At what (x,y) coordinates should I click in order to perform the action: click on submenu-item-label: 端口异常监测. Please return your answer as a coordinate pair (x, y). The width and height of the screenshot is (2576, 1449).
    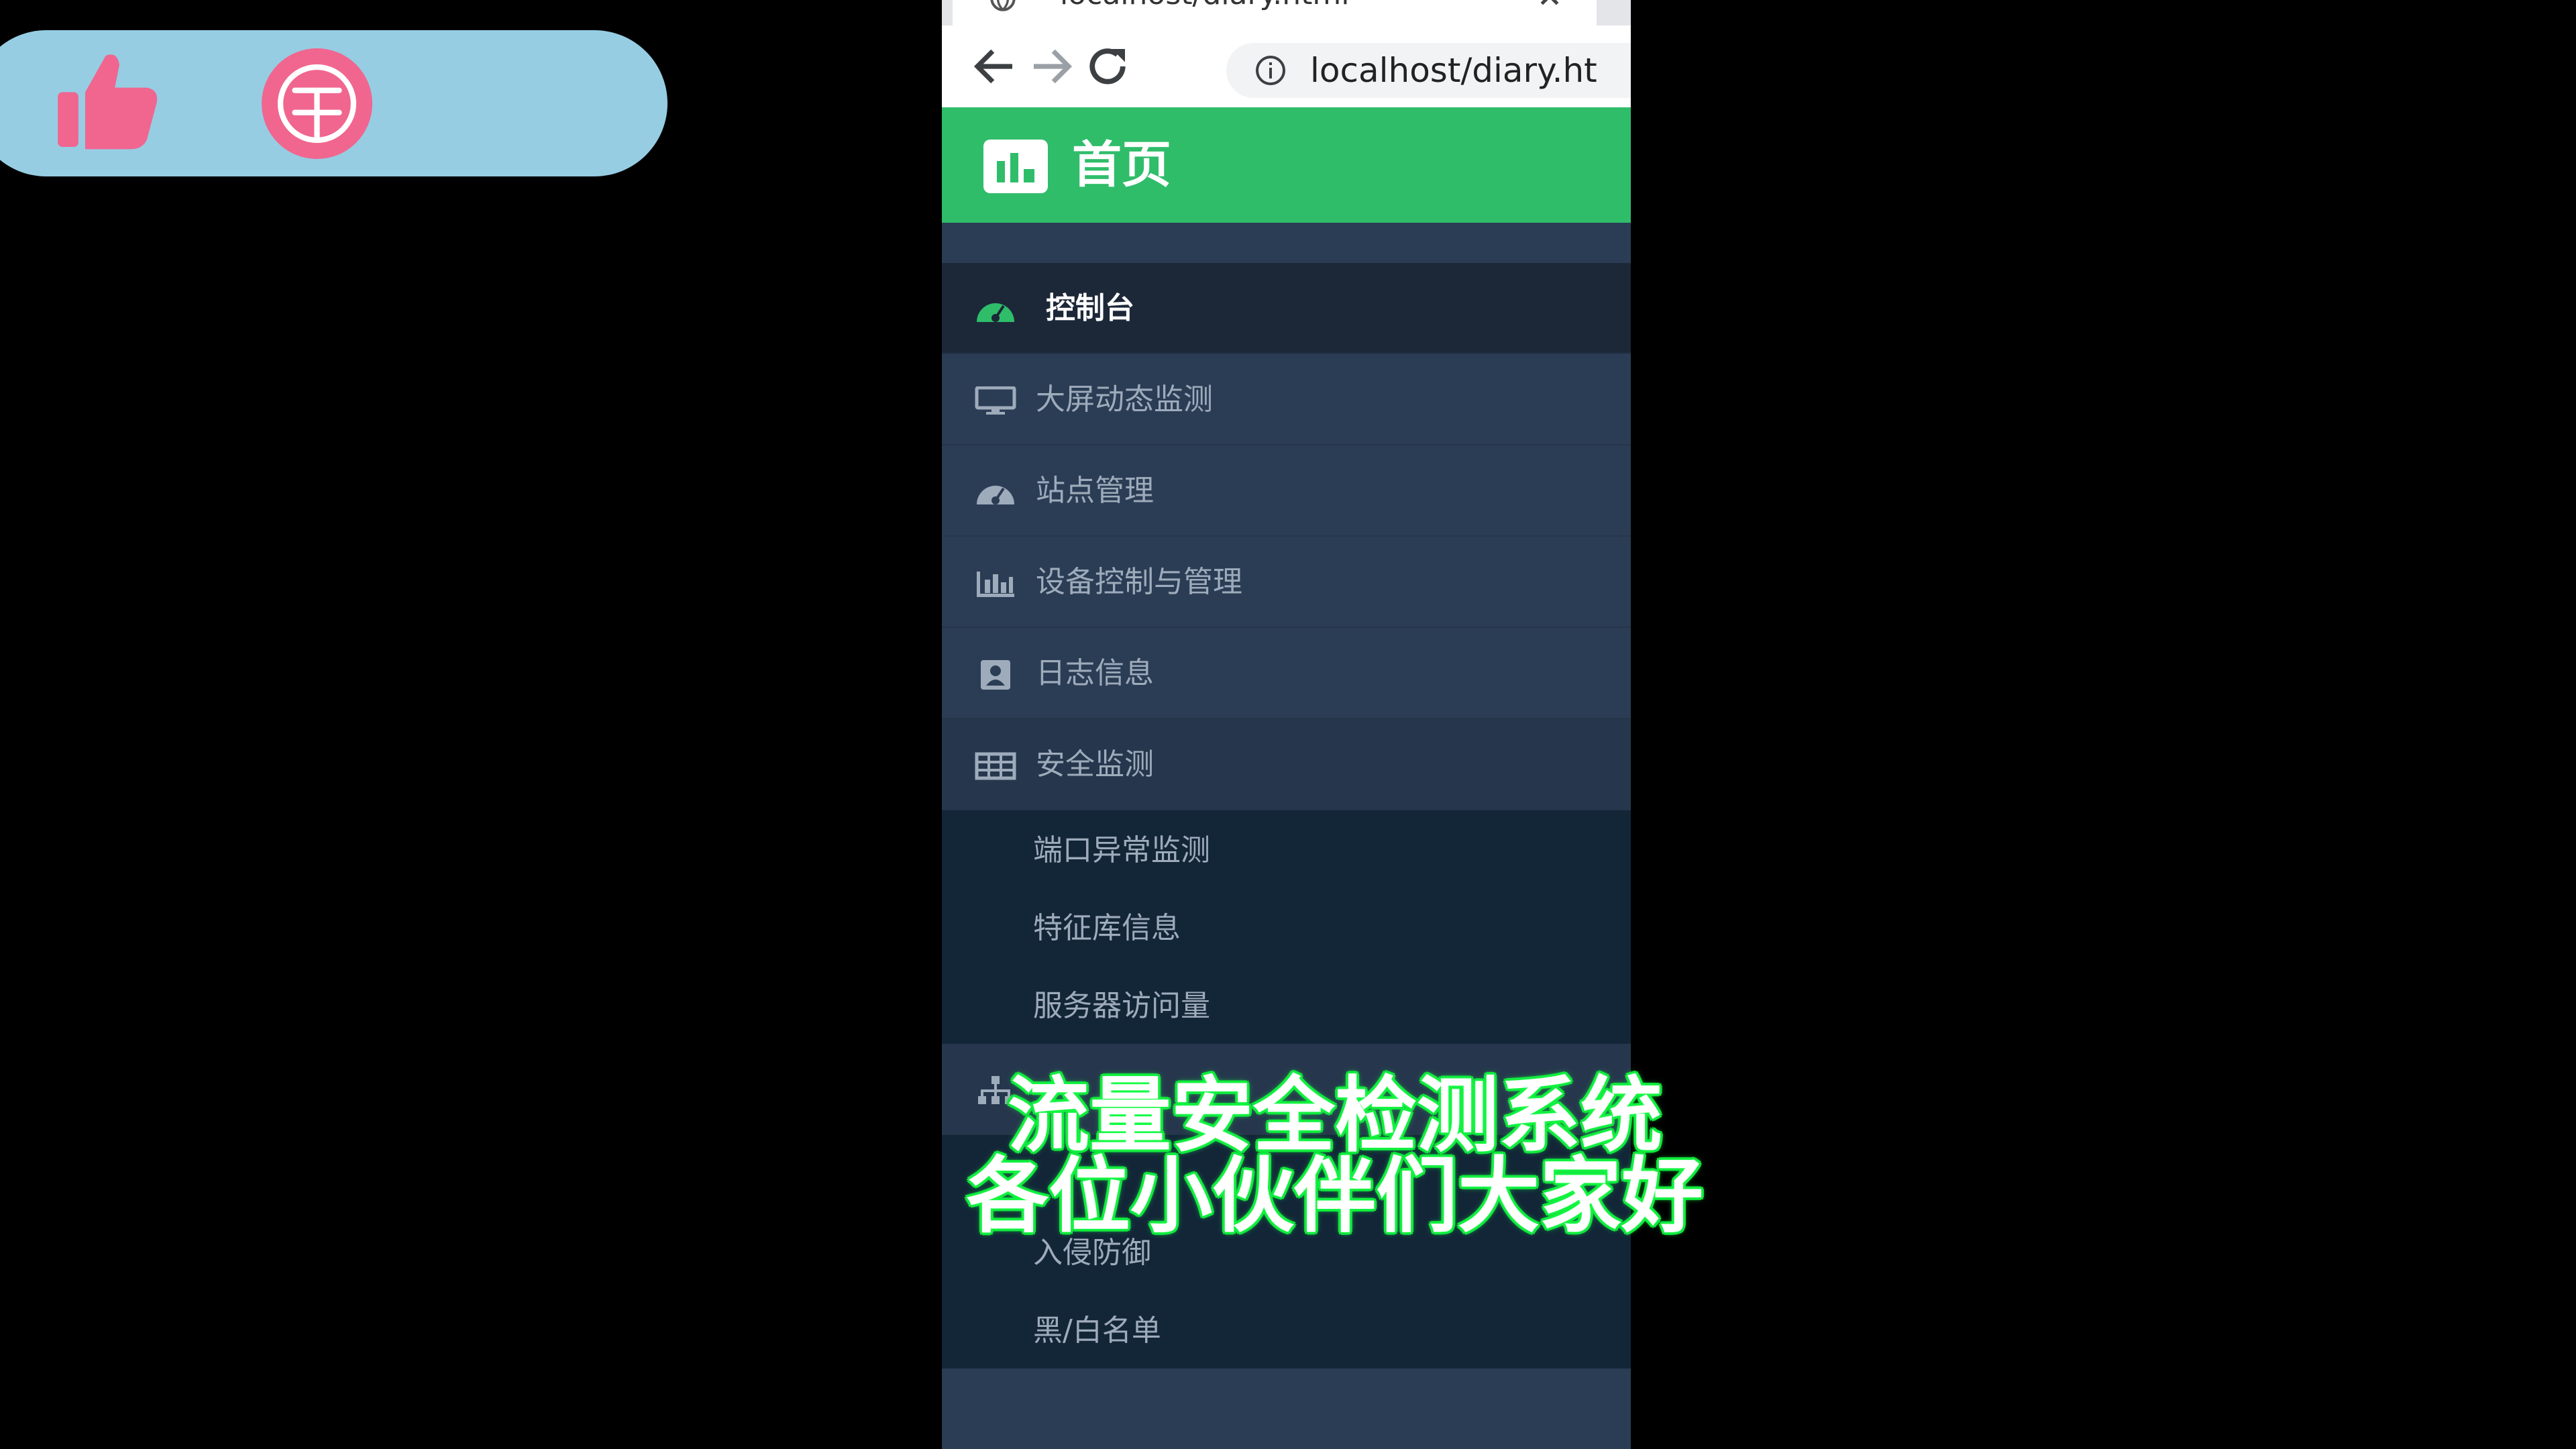
    Looking at the image, I should click on (1121, 850).